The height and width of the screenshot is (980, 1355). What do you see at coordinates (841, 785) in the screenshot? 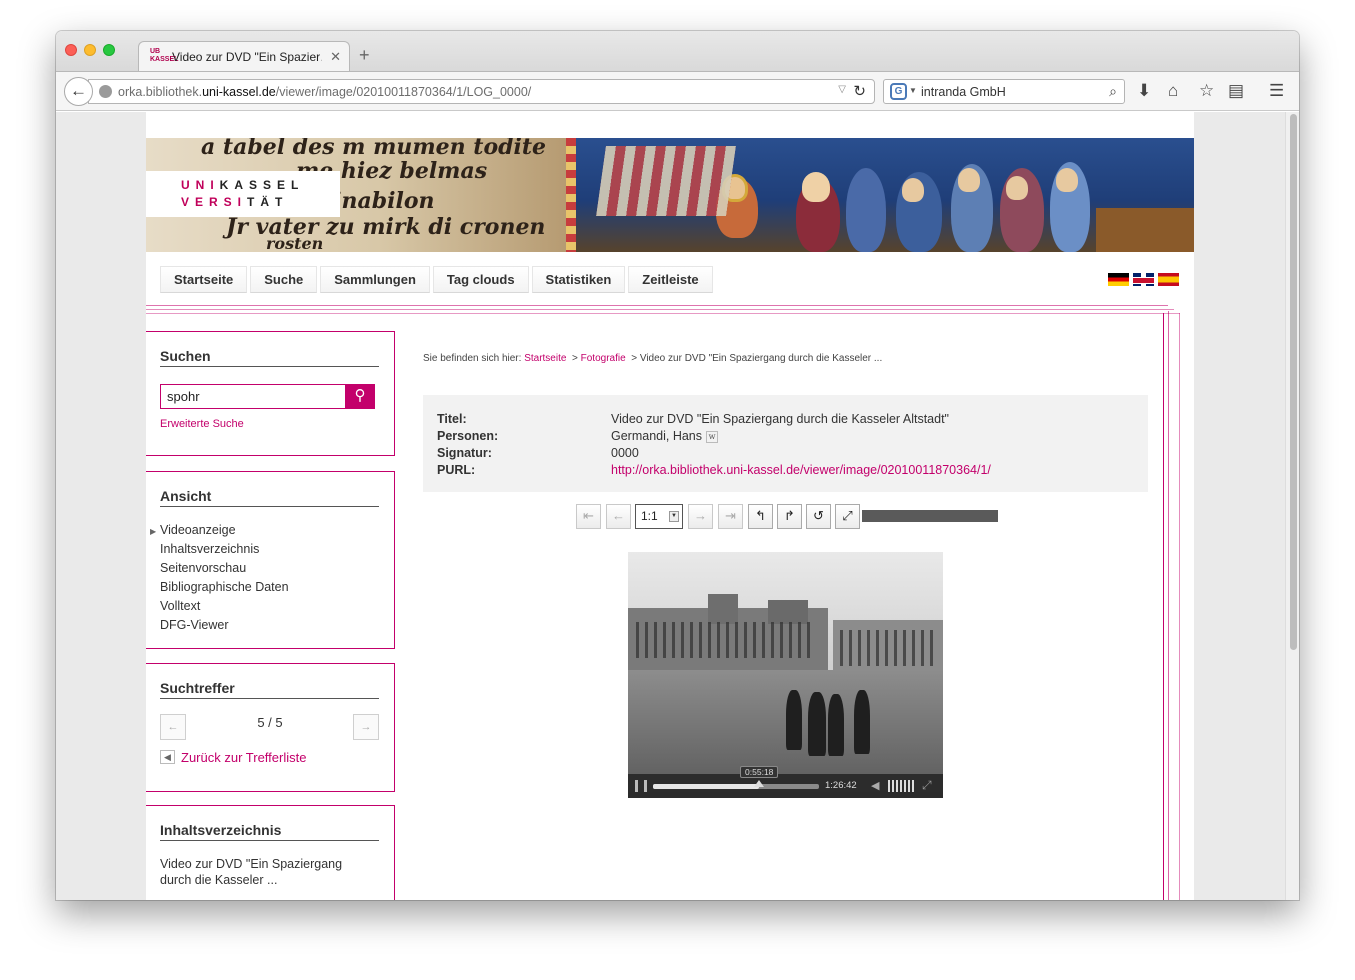
I see `video-duration: 1:26:42` at bounding box center [841, 785].